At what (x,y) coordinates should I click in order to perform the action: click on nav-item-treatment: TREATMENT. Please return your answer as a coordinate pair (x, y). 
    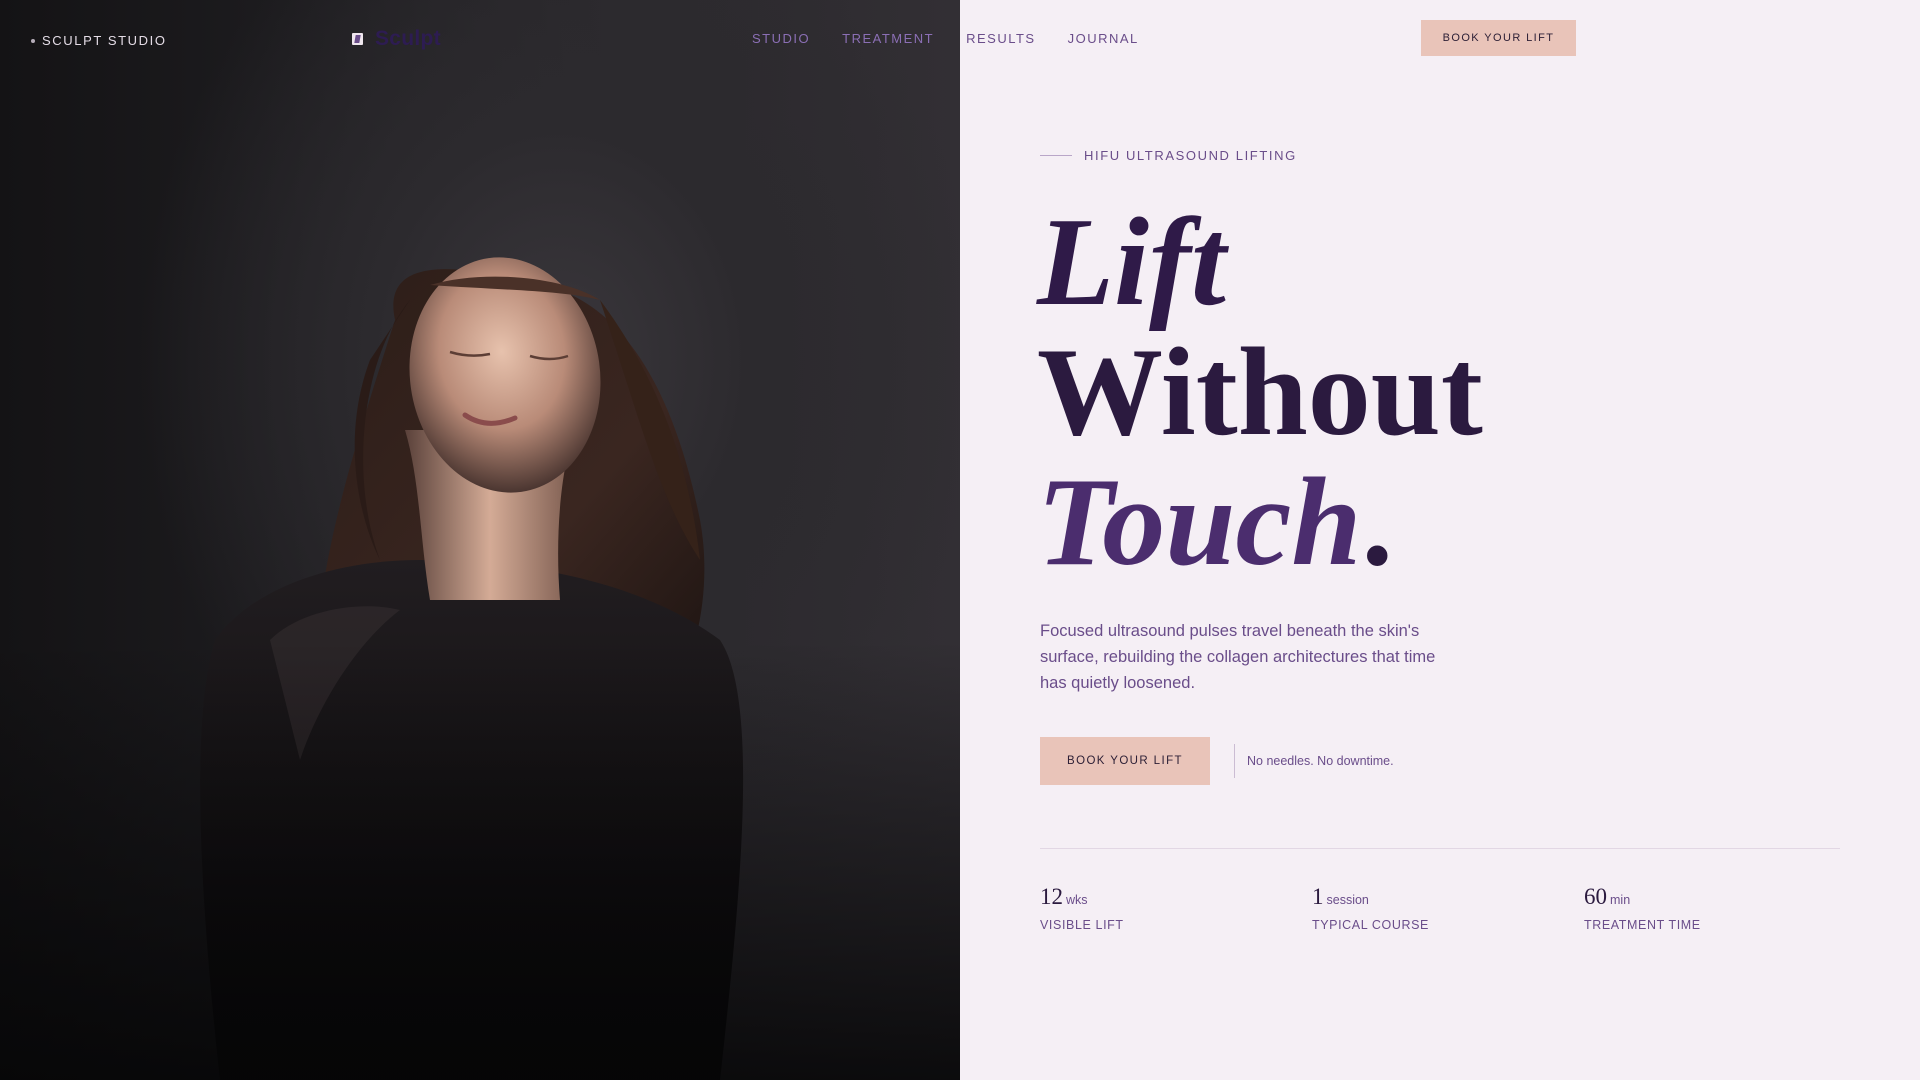
    Looking at the image, I should click on (888, 38).